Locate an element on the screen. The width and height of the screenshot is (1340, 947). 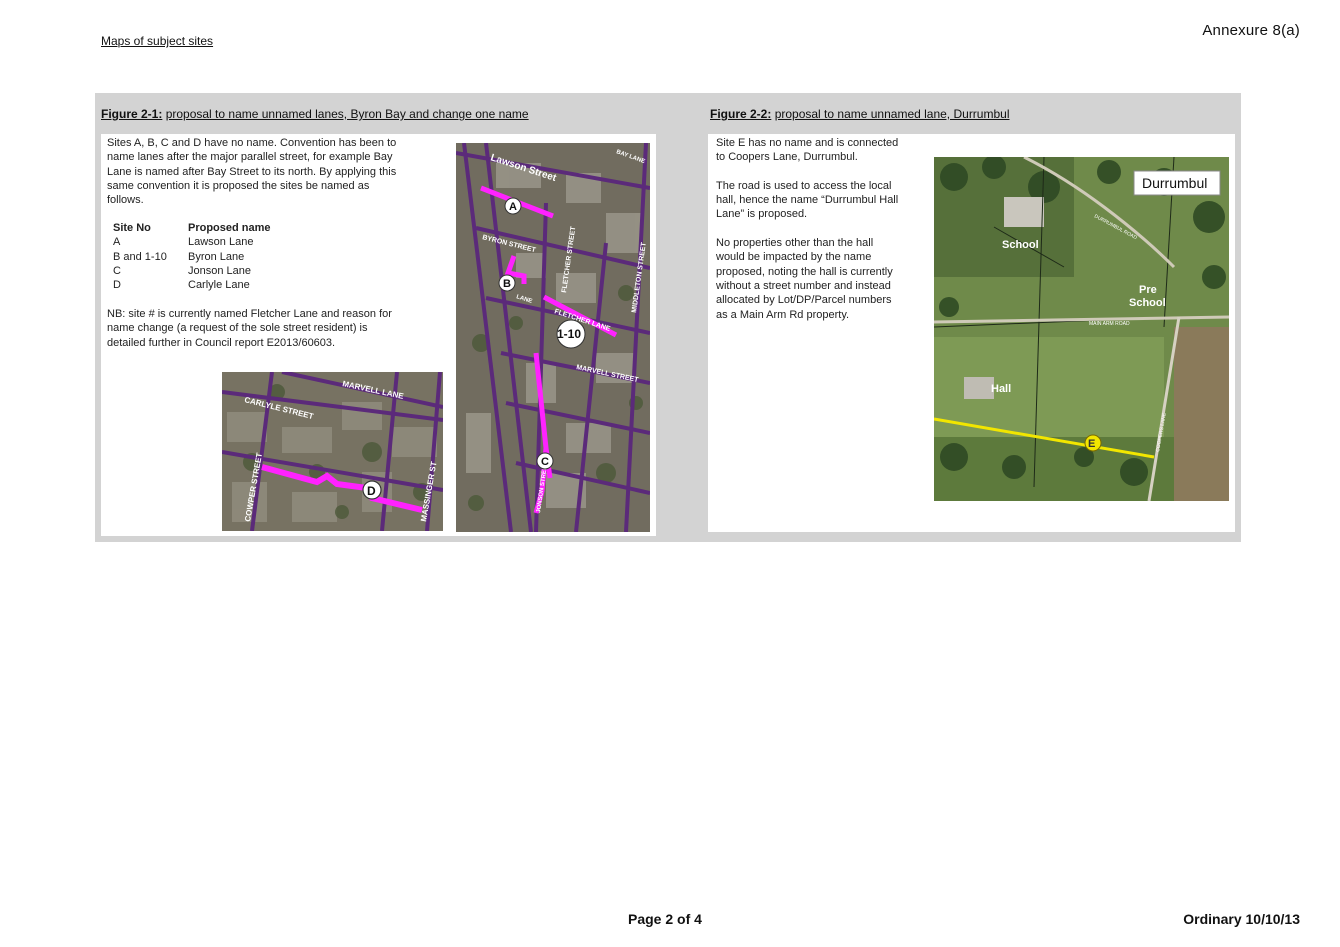
proposed-name-cell: Jonson Lane is located at coordinates (219, 270).